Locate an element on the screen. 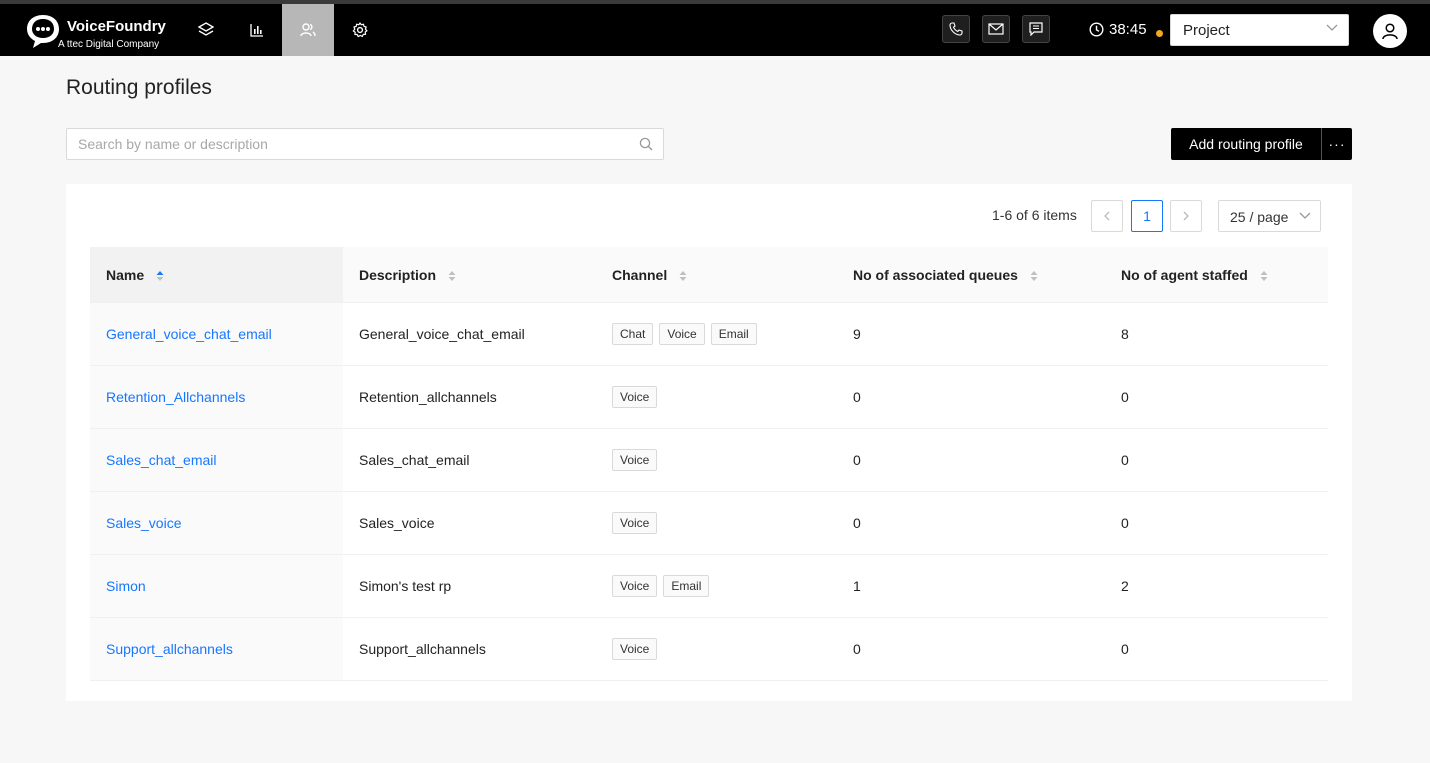 This screenshot has width=1430, height=763. routing-profile-link: Sales_chat_email is located at coordinates (161, 460).